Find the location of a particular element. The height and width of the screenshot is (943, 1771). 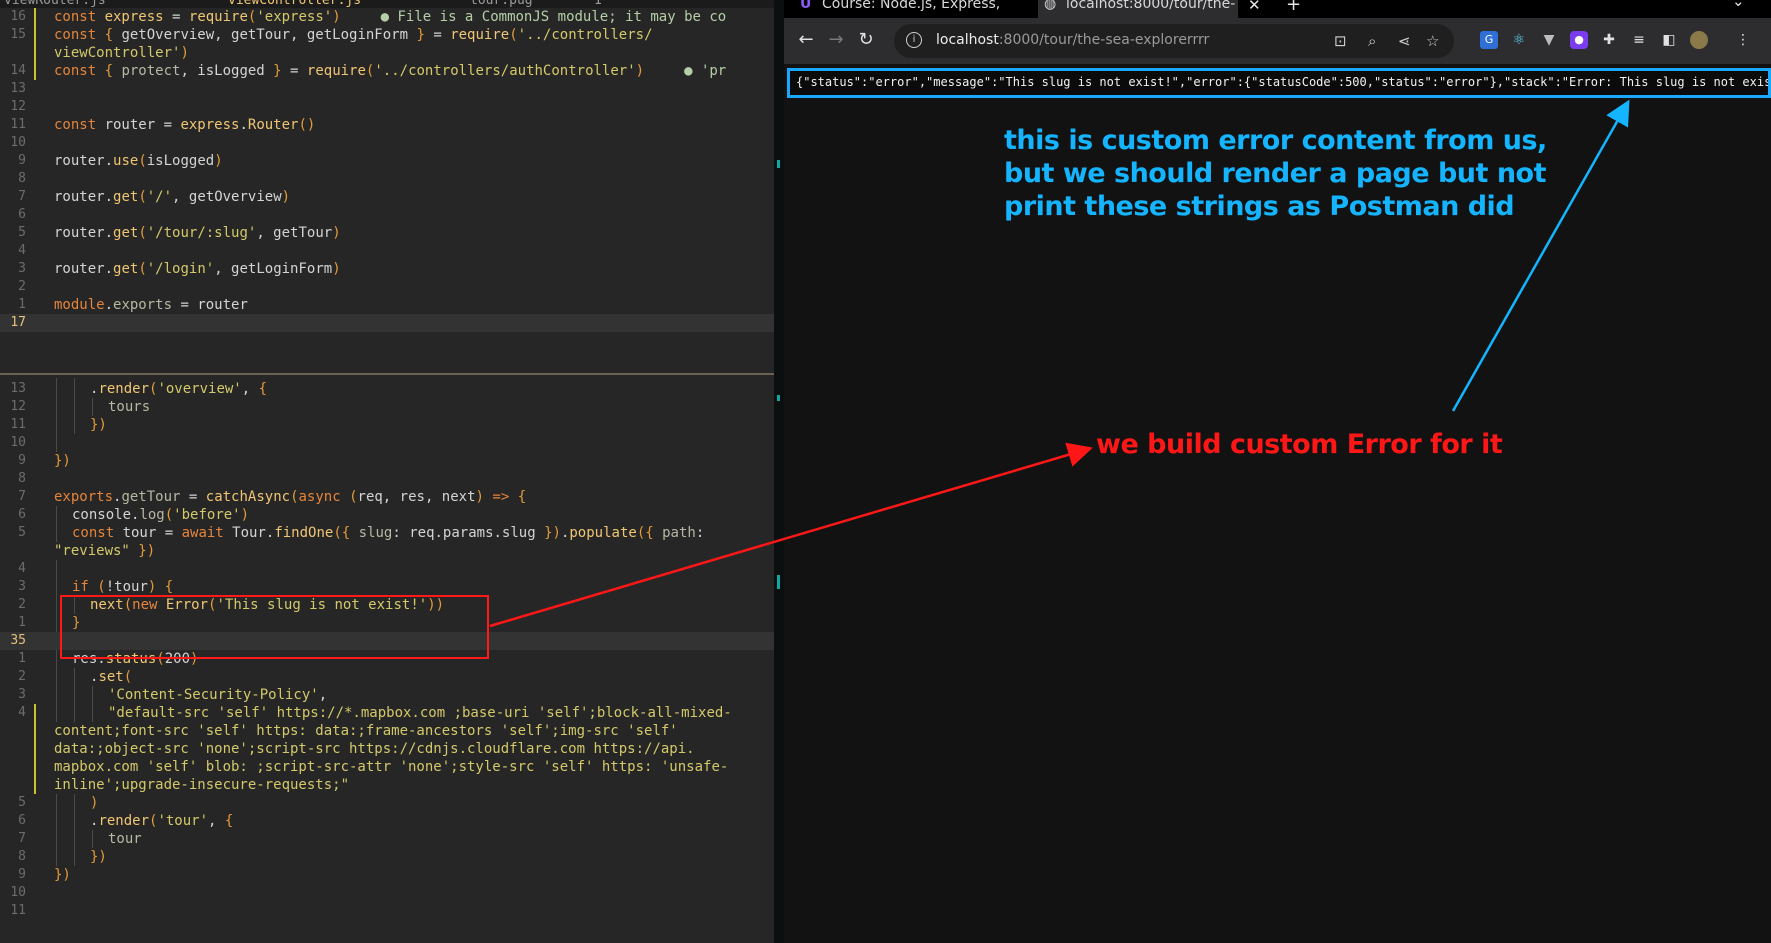

browser-tab-localhost: ◍ localhost:8000/tour/the- is located at coordinates (1138, 9).